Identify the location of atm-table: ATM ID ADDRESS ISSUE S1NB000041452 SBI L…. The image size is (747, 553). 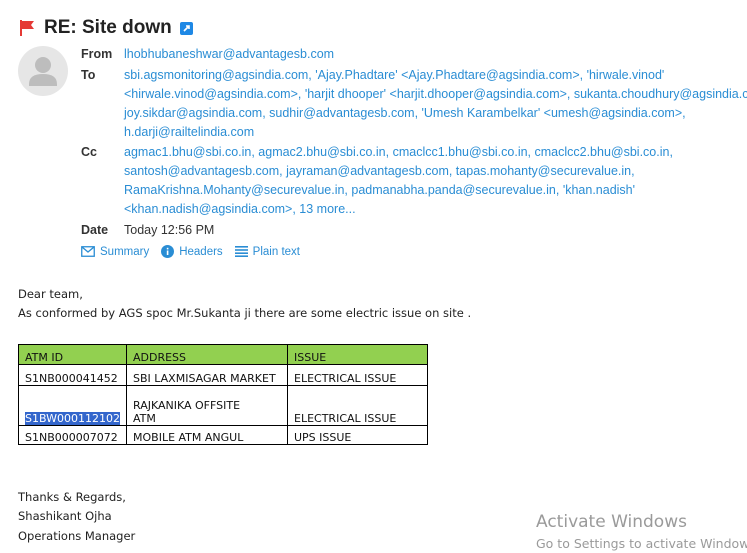
(223, 394).